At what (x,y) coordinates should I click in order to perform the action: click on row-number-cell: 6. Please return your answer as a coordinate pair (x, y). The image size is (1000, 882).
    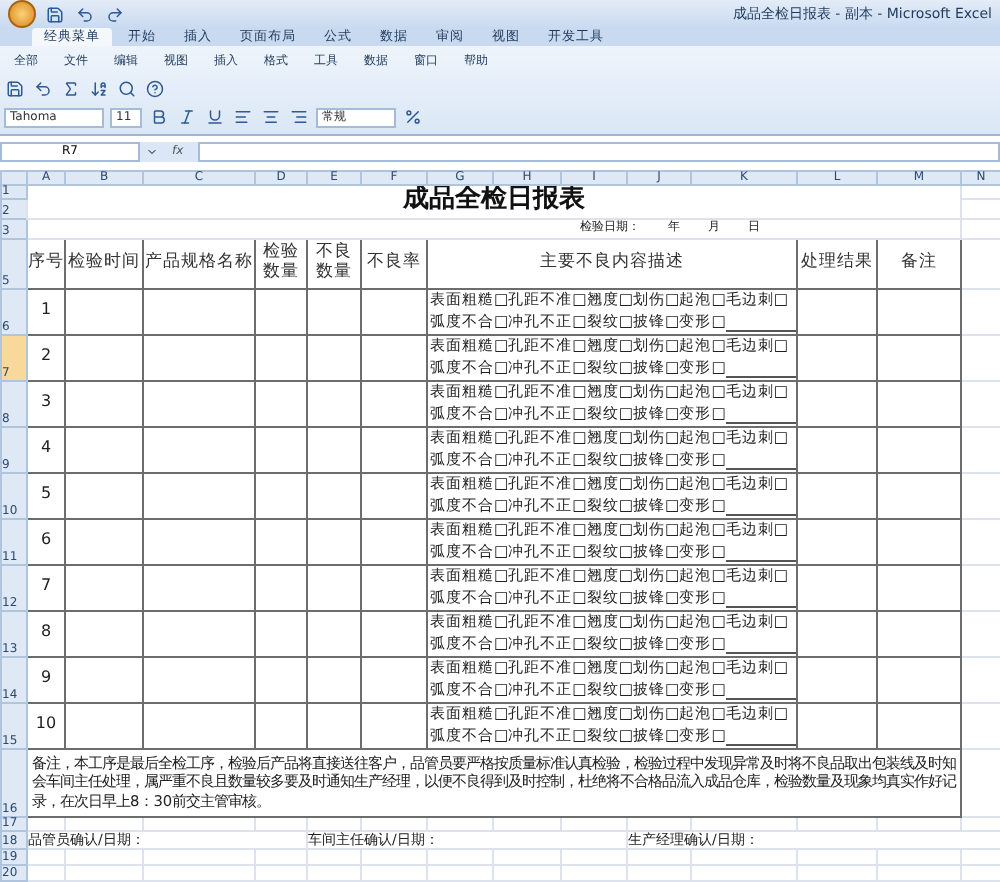
    Looking at the image, I should click on (46, 539).